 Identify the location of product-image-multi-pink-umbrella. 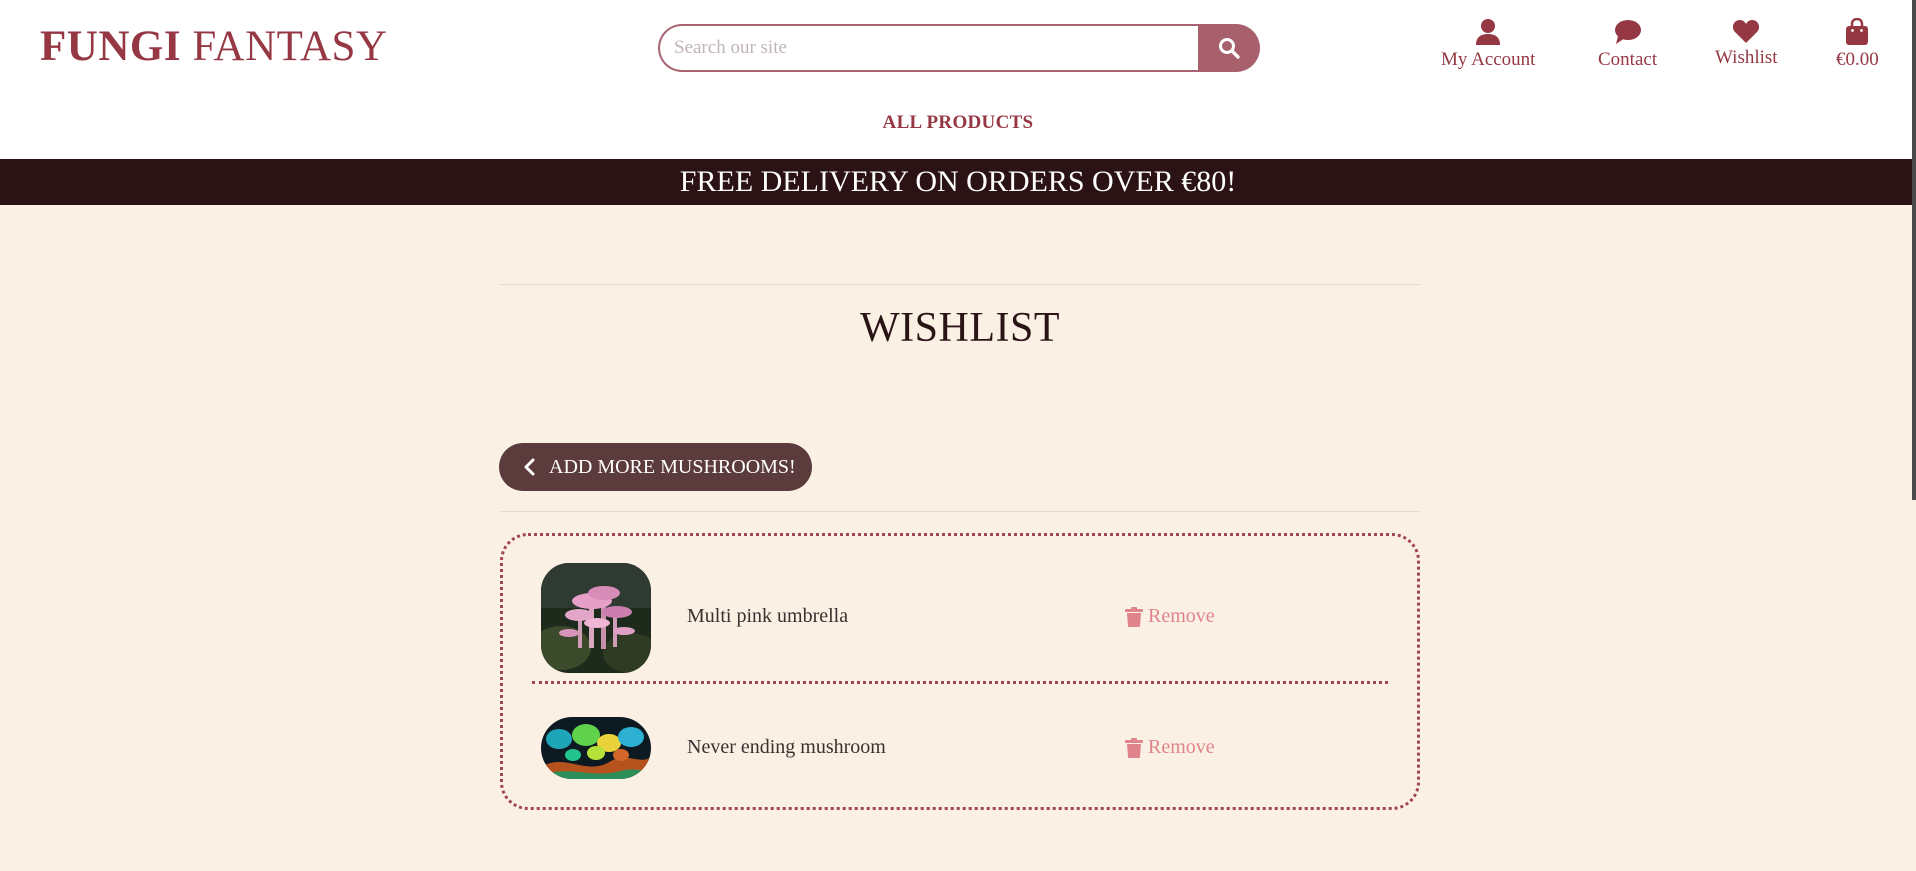
(596, 618).